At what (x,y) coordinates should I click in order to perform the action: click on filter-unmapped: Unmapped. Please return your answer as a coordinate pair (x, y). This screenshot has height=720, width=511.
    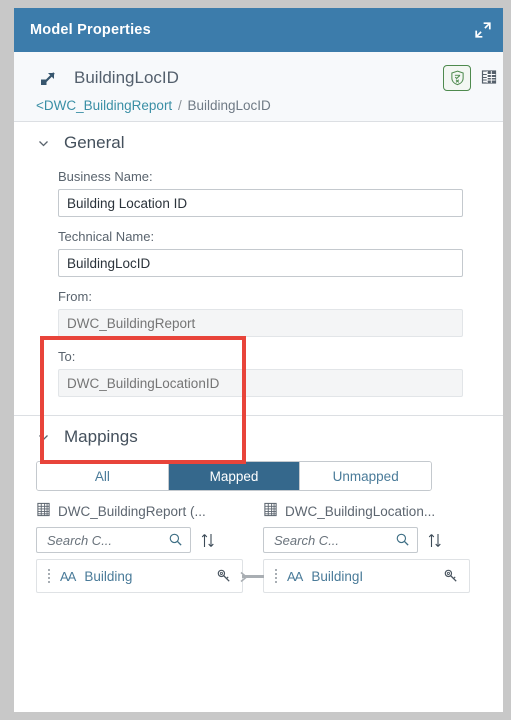
    Looking at the image, I should click on (365, 476).